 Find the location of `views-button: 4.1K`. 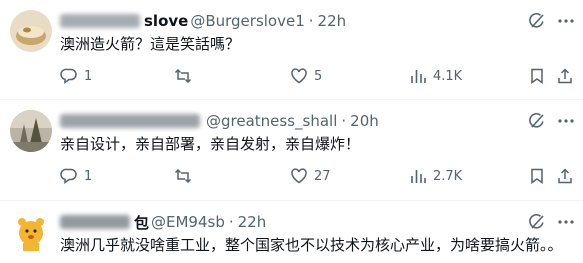

views-button: 4.1K is located at coordinates (435, 76).